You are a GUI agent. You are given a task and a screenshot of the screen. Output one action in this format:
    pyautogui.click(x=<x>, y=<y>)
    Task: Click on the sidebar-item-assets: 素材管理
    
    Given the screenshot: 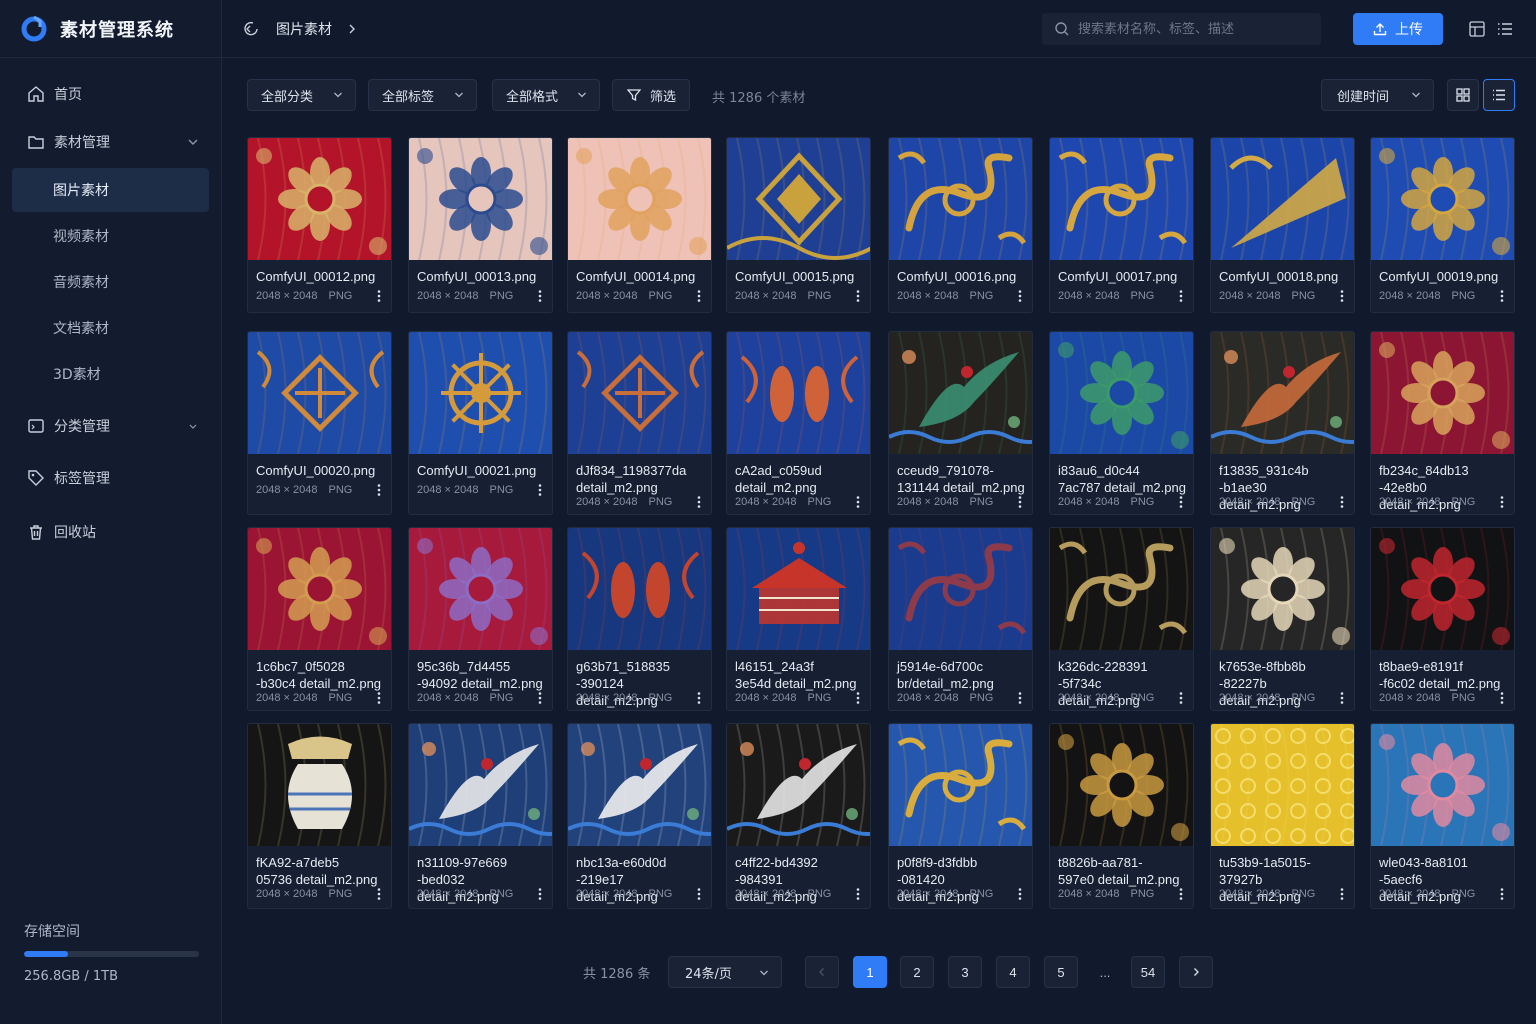 What is the action you would take?
    pyautogui.click(x=110, y=142)
    